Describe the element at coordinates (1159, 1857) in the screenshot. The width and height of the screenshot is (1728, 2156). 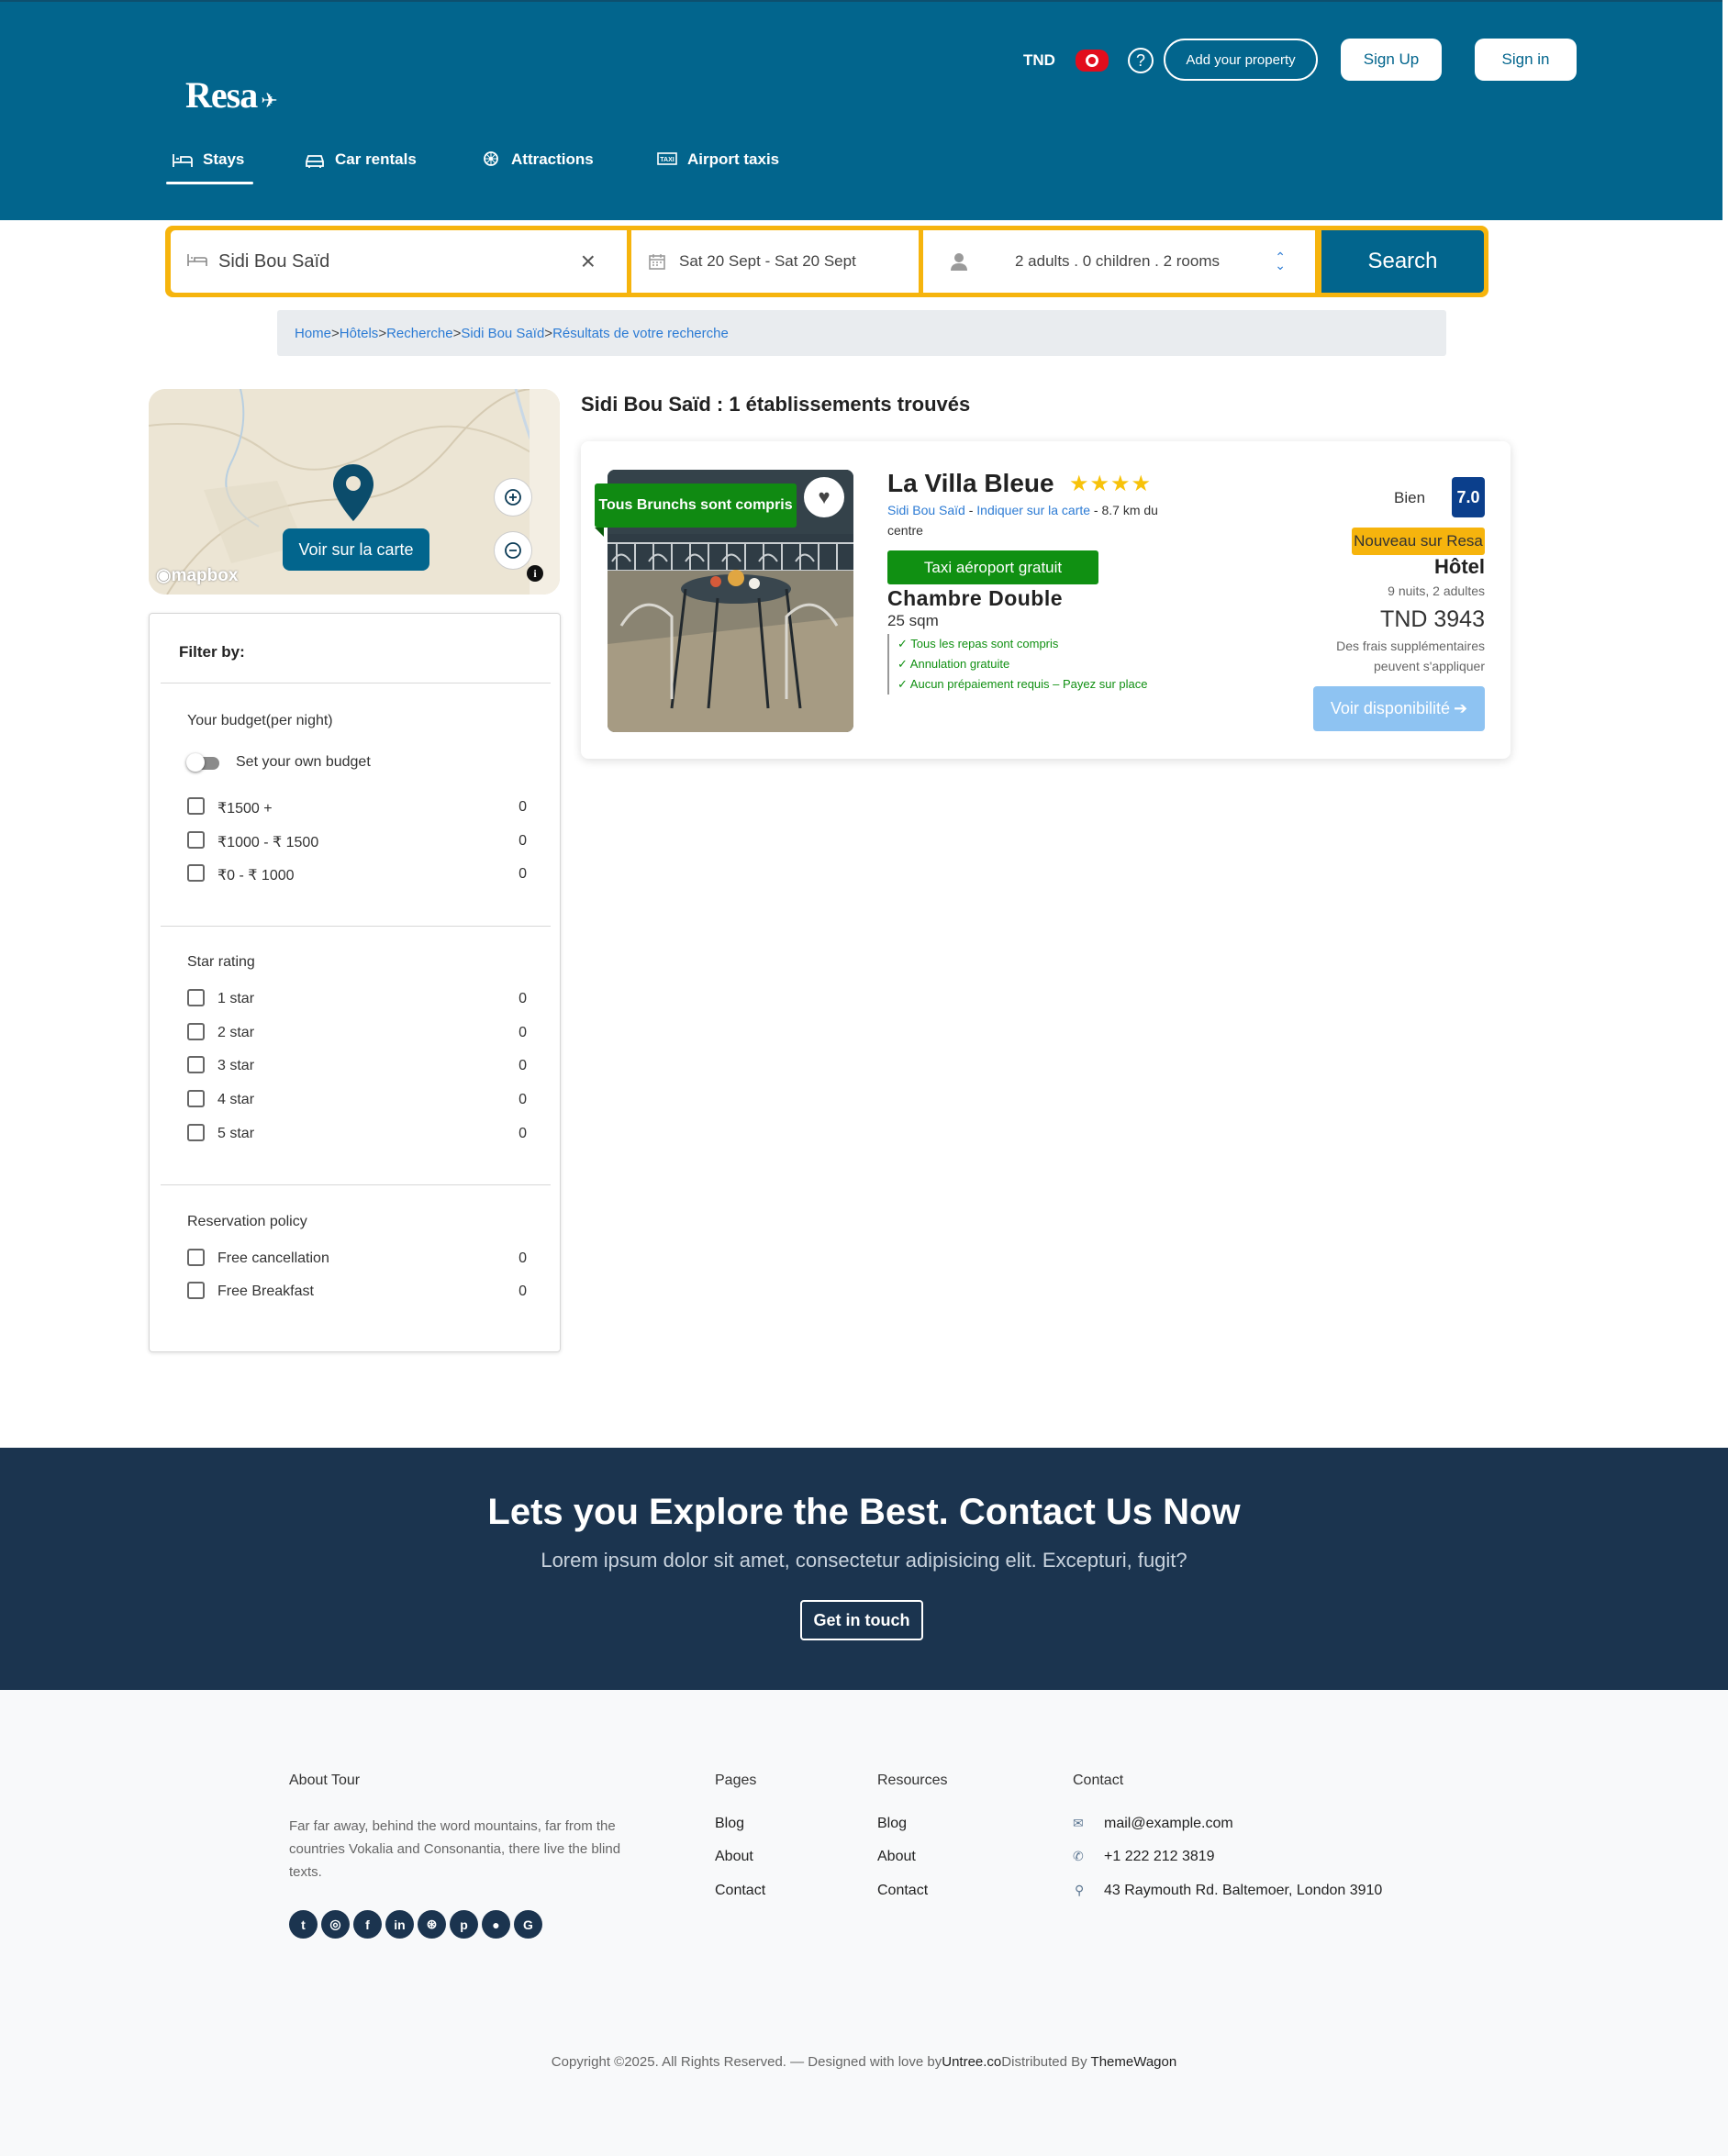
I see `contact-phone: +1 222 212 3819` at that location.